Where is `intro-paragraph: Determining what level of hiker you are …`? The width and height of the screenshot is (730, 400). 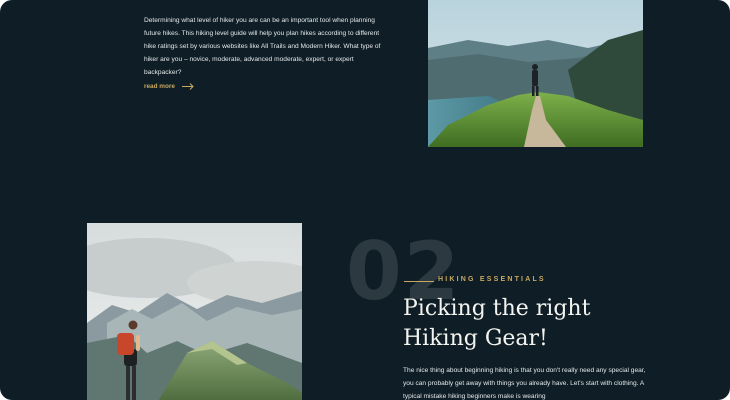
intro-paragraph: Determining what level of hiker you are … is located at coordinates (262, 46).